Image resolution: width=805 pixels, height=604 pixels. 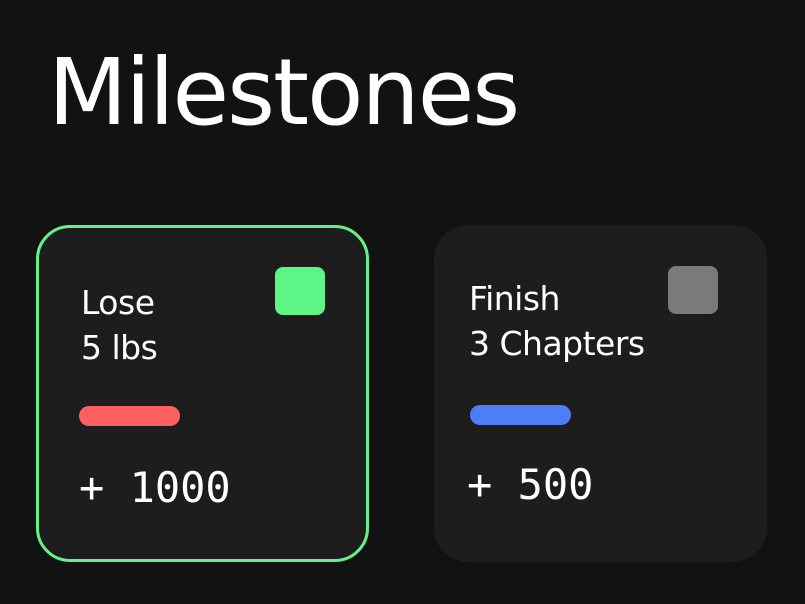 I want to click on milestone-title: Finish 3 Chapters, so click(x=557, y=321).